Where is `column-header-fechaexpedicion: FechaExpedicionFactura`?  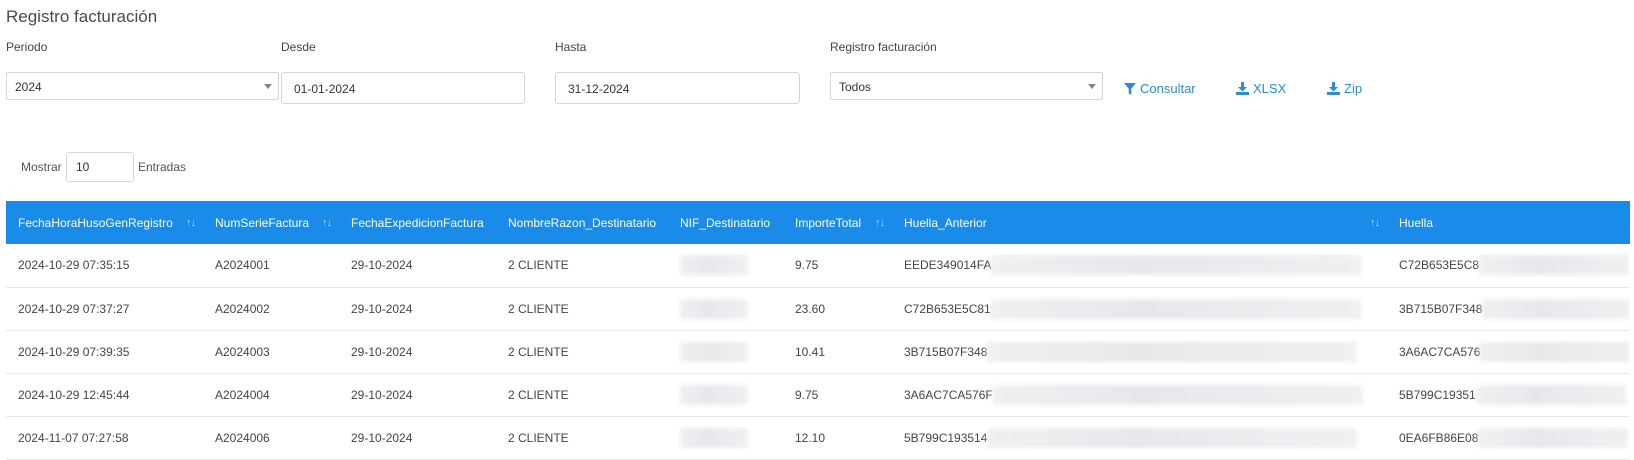
column-header-fechaexpedicion: FechaExpedicionFactura is located at coordinates (417, 222).